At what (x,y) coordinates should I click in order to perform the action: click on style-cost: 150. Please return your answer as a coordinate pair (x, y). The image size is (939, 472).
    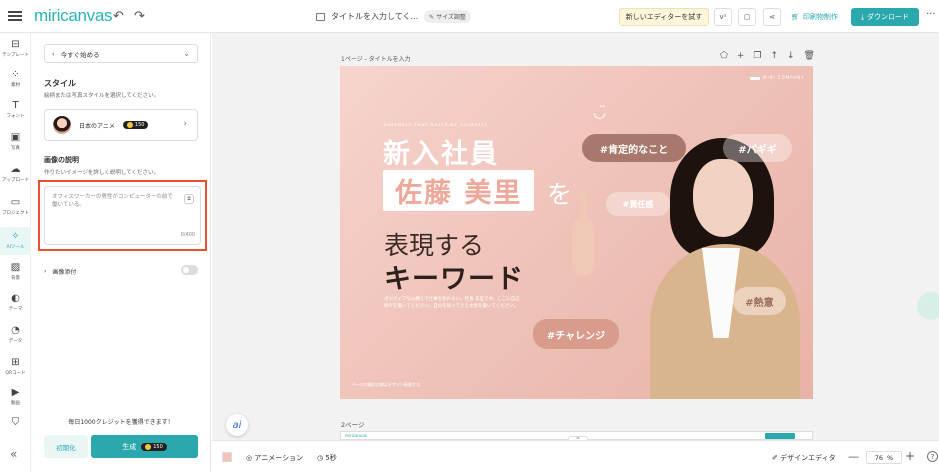
    Looking at the image, I should click on (139, 125).